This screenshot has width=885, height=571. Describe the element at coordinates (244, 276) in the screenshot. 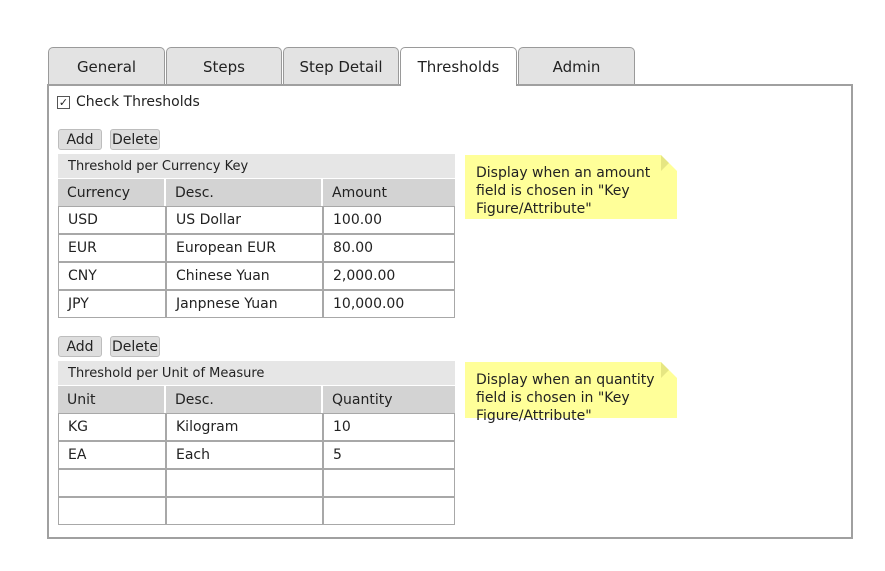

I see `table-cell: Chinese Yuan` at that location.